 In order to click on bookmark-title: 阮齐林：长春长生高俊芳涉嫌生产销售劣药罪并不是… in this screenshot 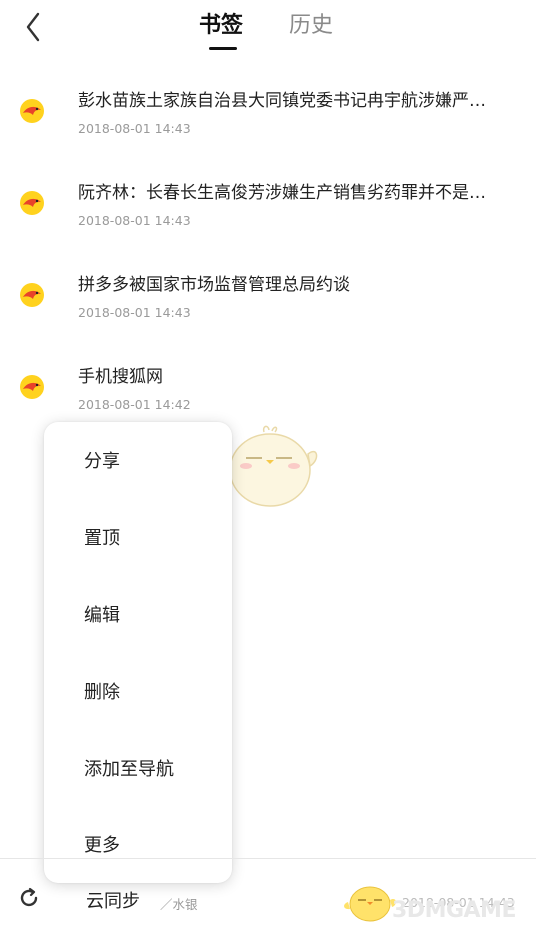, I will do `click(282, 193)`.